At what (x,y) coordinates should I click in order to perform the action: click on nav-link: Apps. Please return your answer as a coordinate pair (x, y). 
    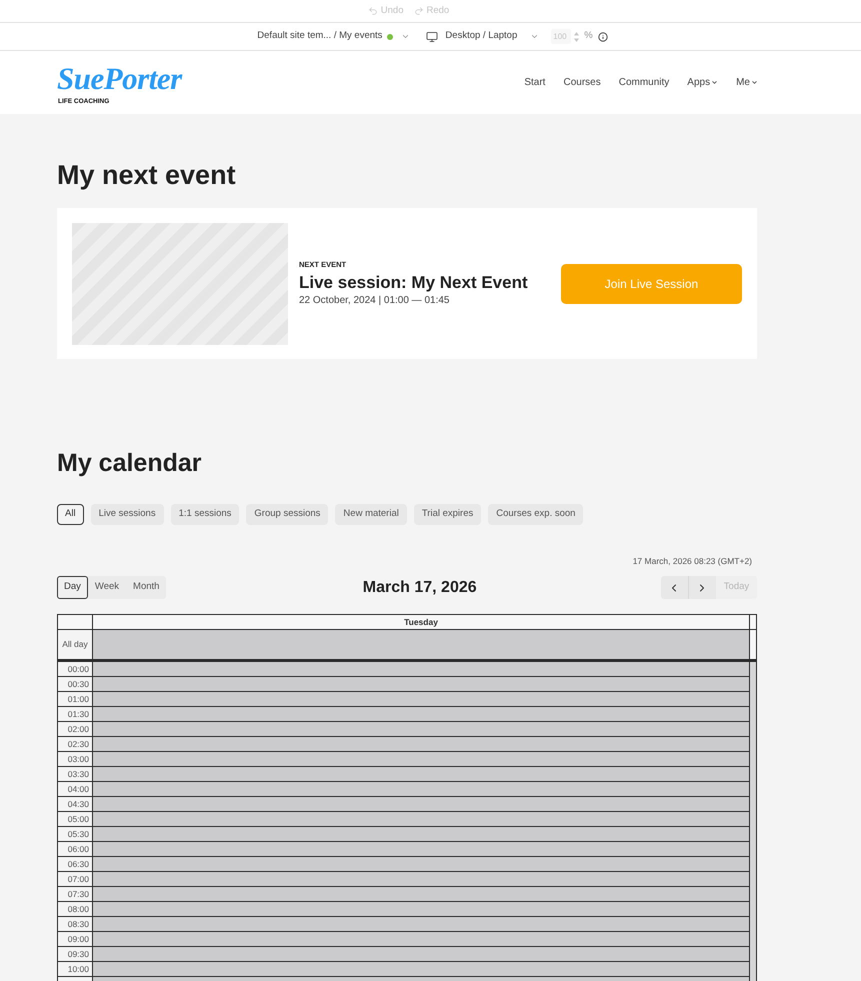
    Looking at the image, I should click on (702, 82).